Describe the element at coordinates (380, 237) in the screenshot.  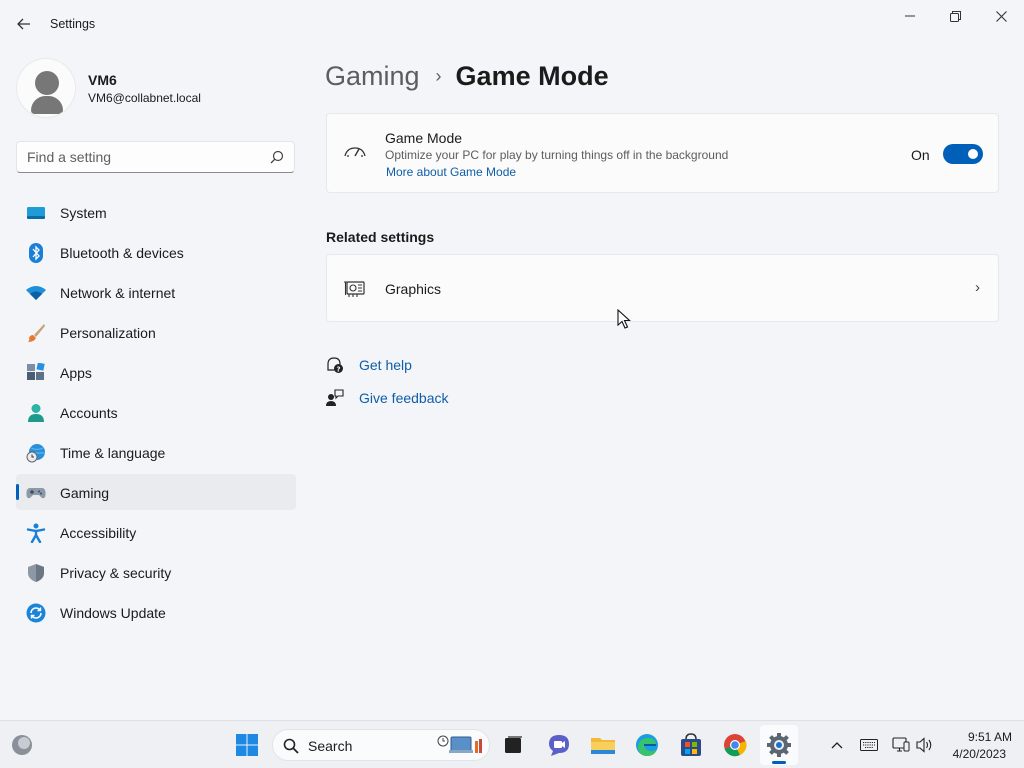
I see `related-settings-heading: Related settings` at that location.